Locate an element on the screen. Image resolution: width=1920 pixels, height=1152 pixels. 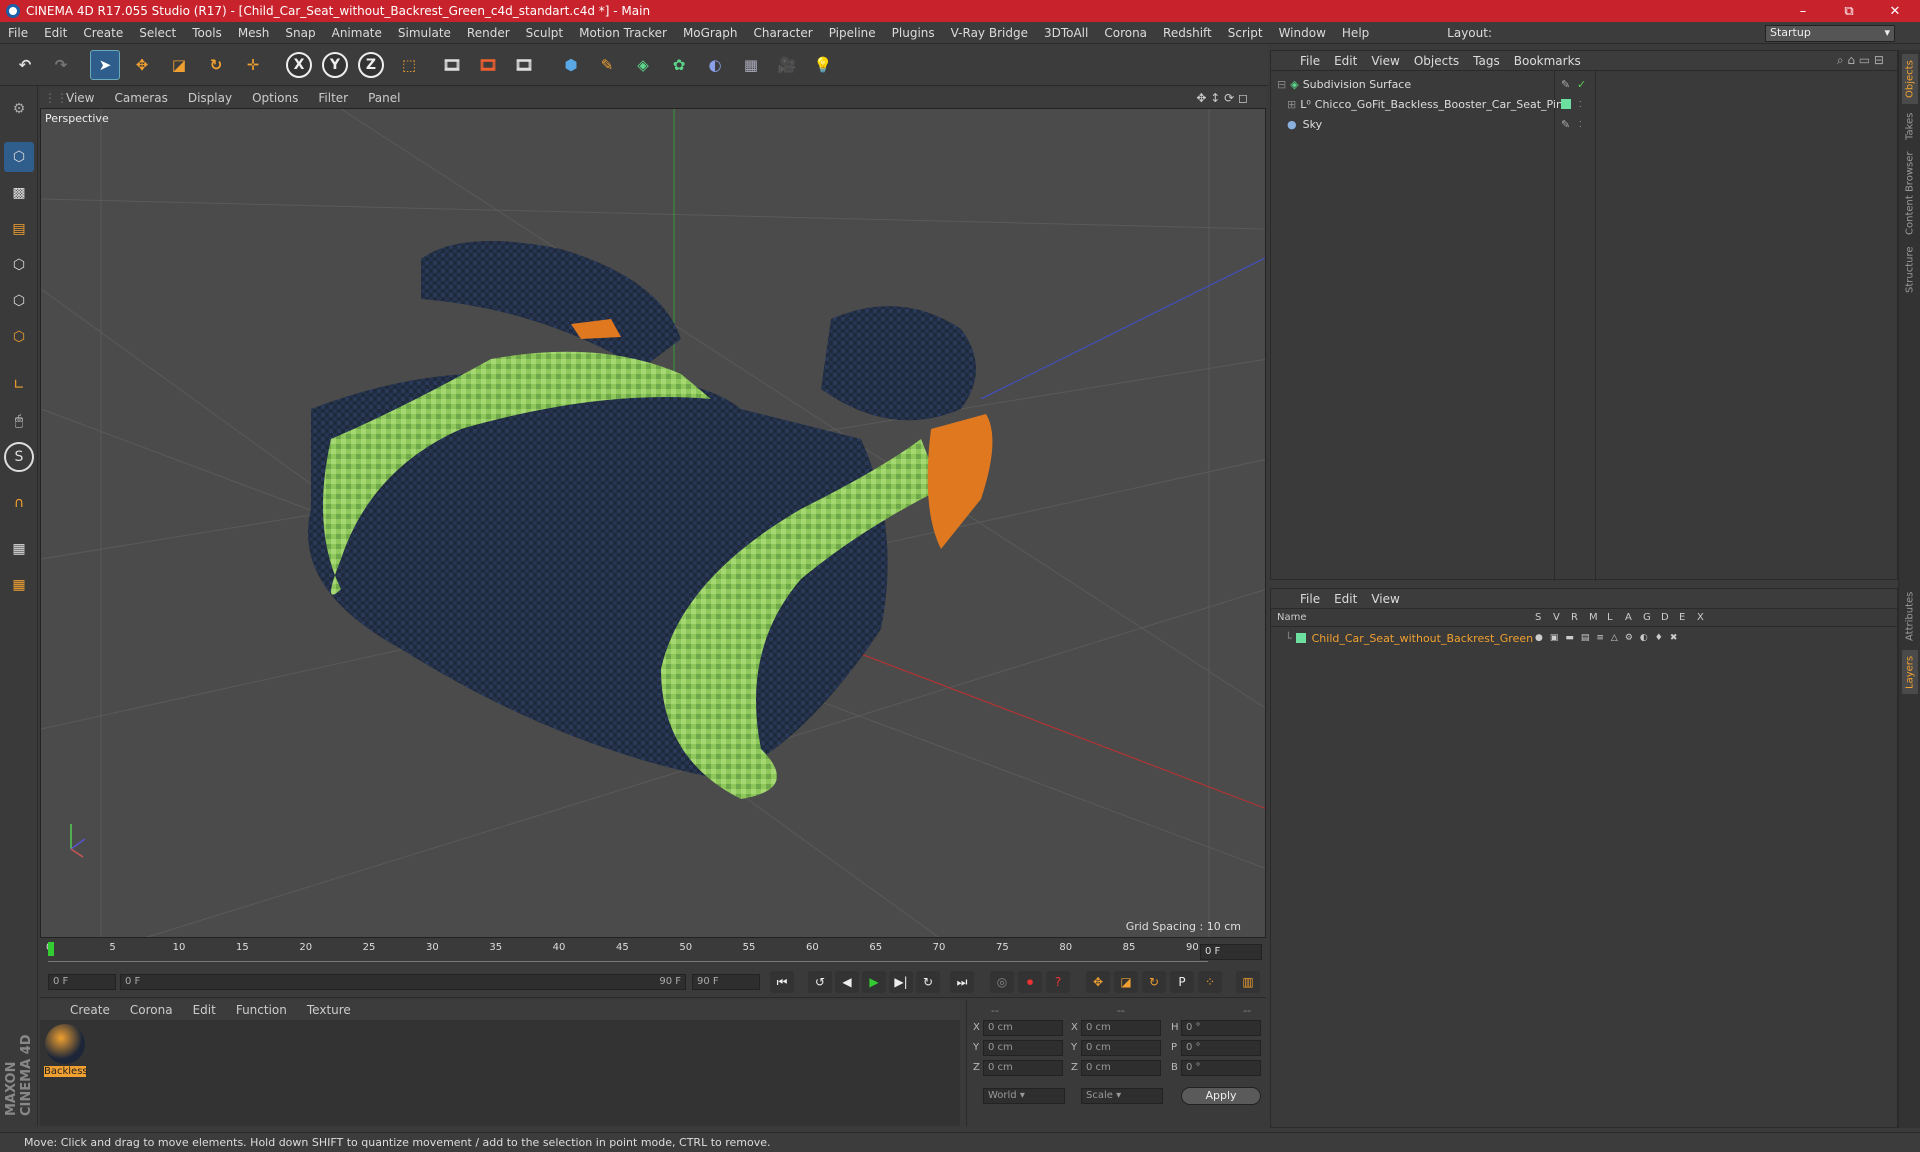
menu-create: Create is located at coordinates (103, 33).